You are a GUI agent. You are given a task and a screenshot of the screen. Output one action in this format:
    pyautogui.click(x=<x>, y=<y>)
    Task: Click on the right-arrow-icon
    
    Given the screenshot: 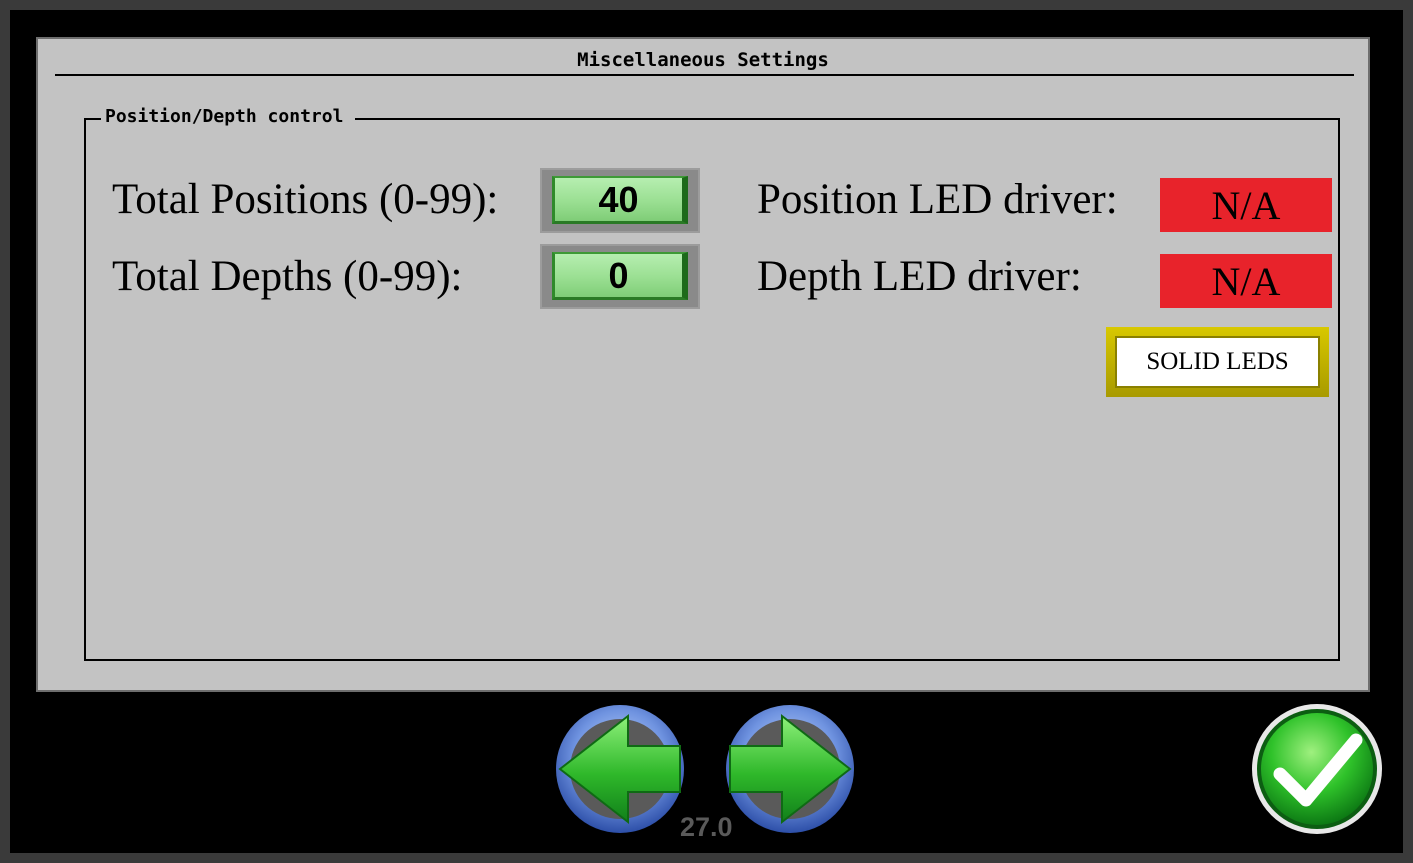 What is the action you would take?
    pyautogui.click(x=790, y=769)
    